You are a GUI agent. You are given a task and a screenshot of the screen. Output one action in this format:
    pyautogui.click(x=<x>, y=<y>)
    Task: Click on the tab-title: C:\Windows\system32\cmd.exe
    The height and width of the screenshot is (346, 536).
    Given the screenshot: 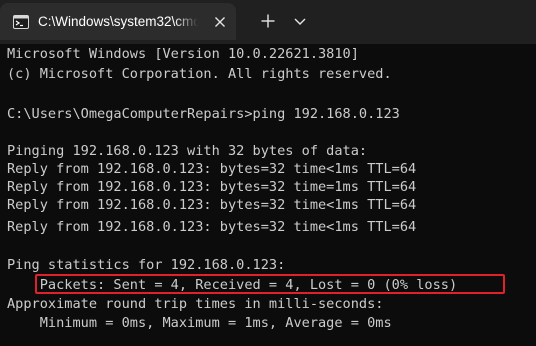 What is the action you would take?
    pyautogui.click(x=118, y=21)
    